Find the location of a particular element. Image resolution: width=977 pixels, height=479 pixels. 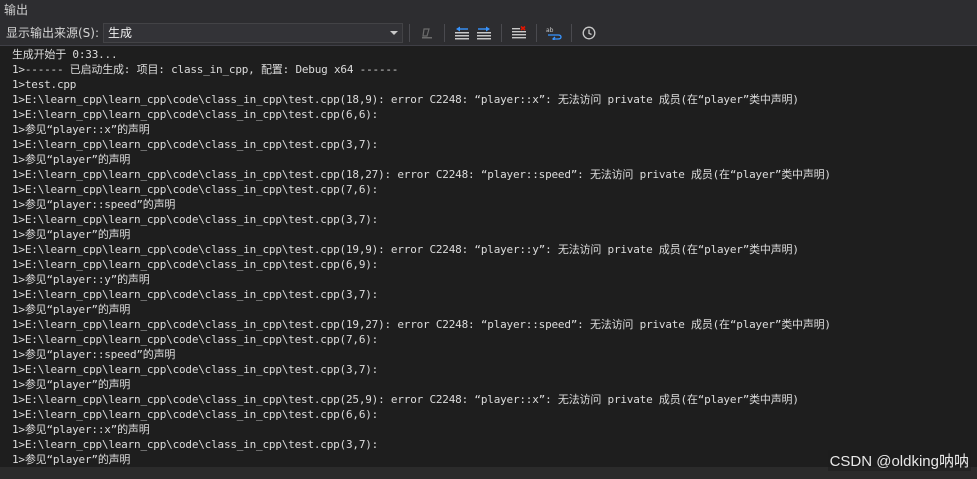

output-line: 1>test.cpp is located at coordinates (44, 84).